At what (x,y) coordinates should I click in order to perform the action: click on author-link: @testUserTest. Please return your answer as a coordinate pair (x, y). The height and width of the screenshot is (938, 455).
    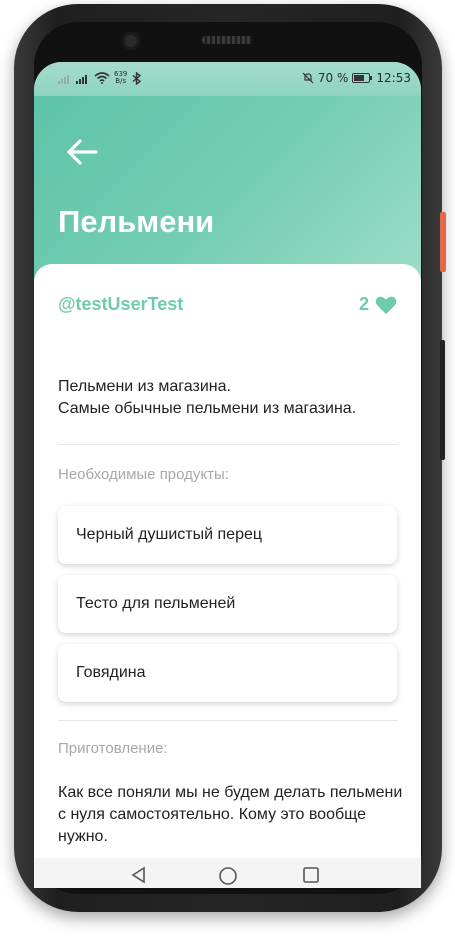
    Looking at the image, I should click on (120, 304).